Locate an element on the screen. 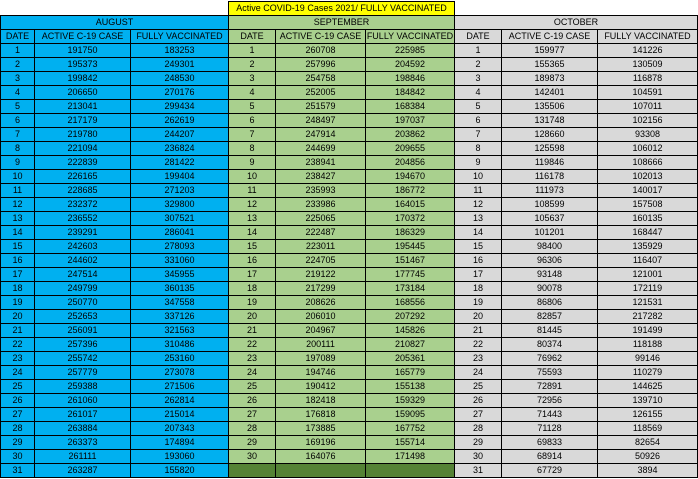 The height and width of the screenshot is (479, 698). august-date-cell: 27 is located at coordinates (17, 414).